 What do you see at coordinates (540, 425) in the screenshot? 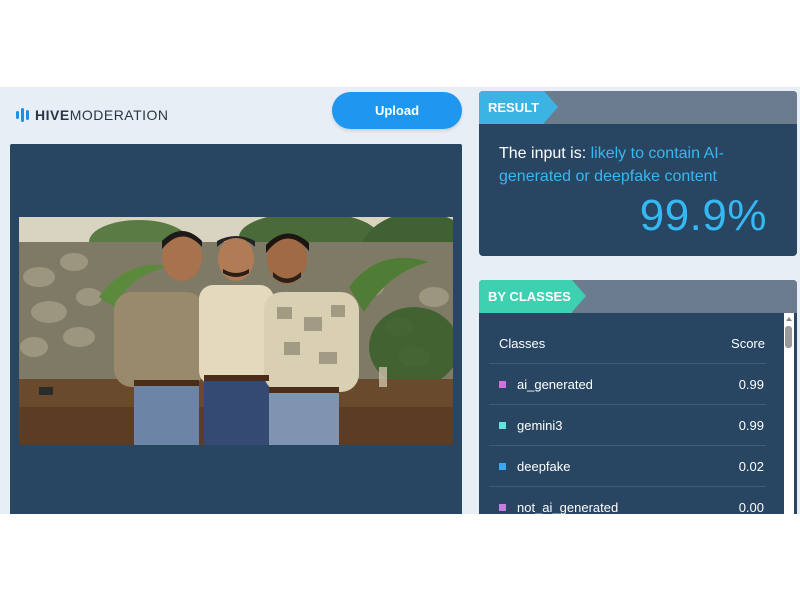
I see `class-name: gemini3` at bounding box center [540, 425].